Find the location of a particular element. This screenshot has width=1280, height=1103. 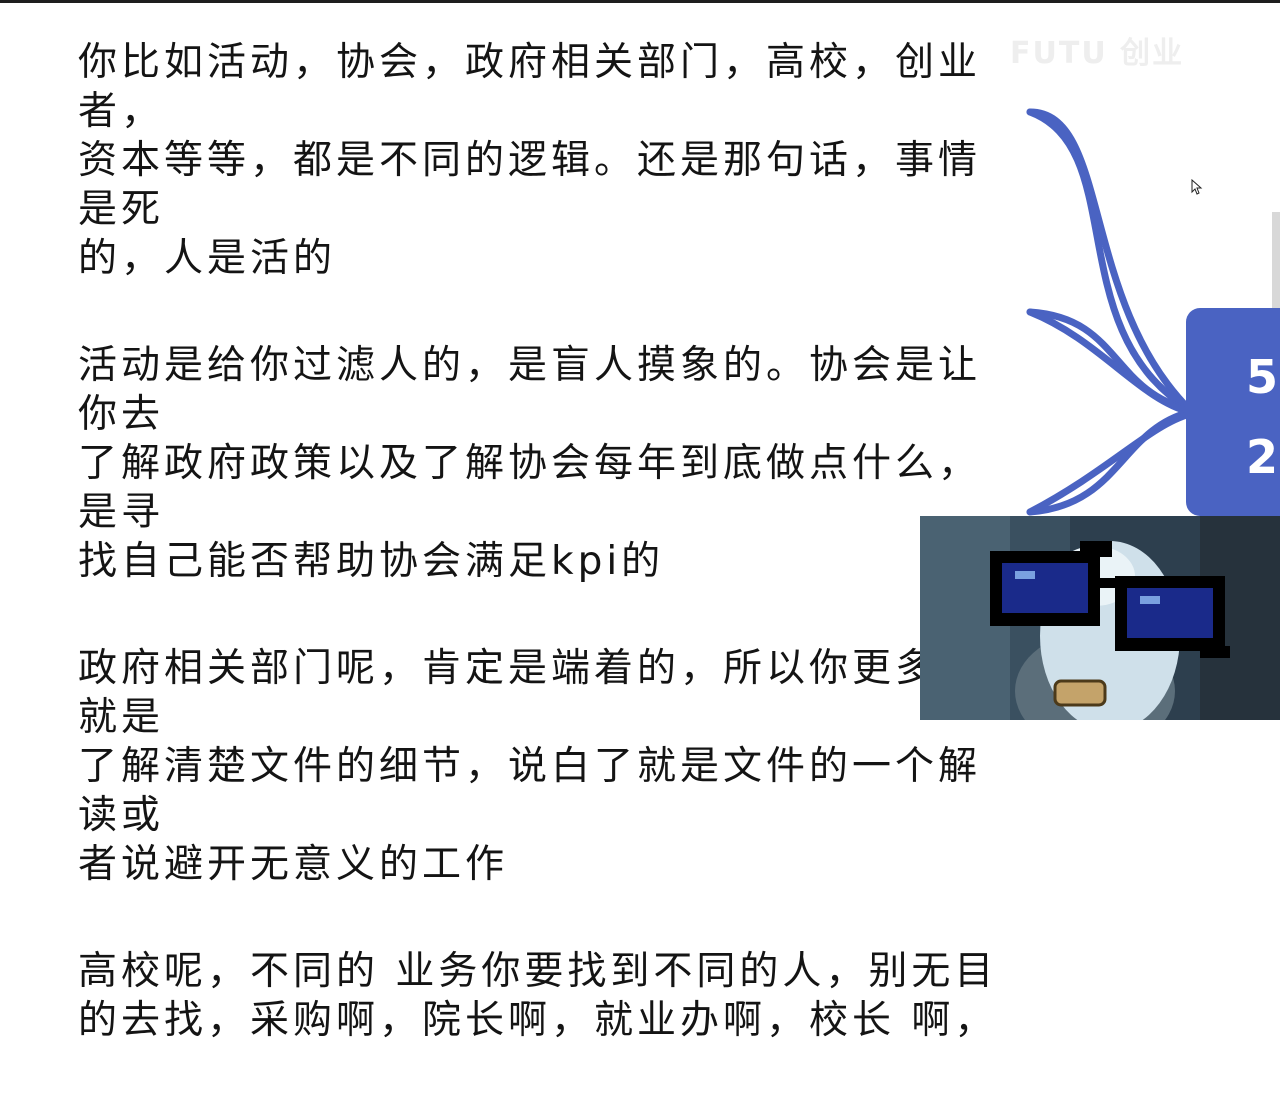

paragraph-line: 的去找，采购啊，院长啊，就业办啊，校长 啊， is located at coordinates (538, 1020).